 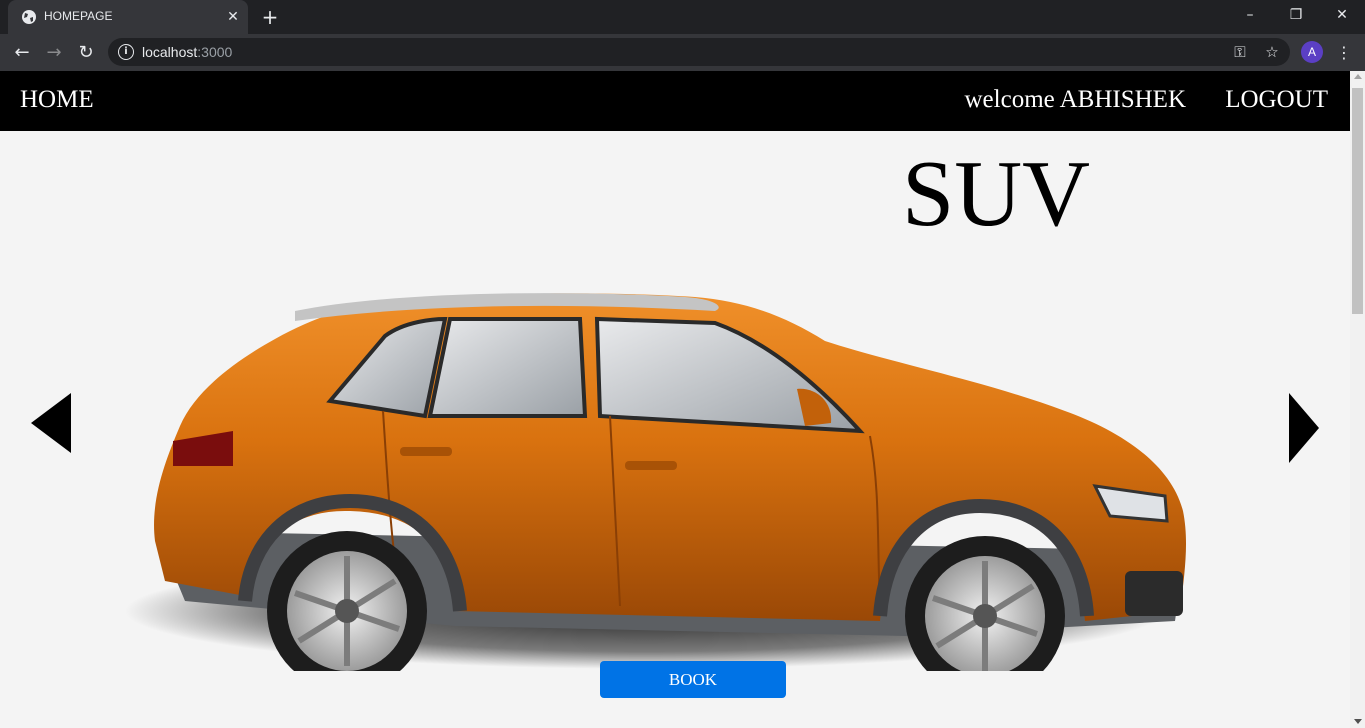 What do you see at coordinates (187, 52) in the screenshot?
I see `url-text: localhost:3000` at bounding box center [187, 52].